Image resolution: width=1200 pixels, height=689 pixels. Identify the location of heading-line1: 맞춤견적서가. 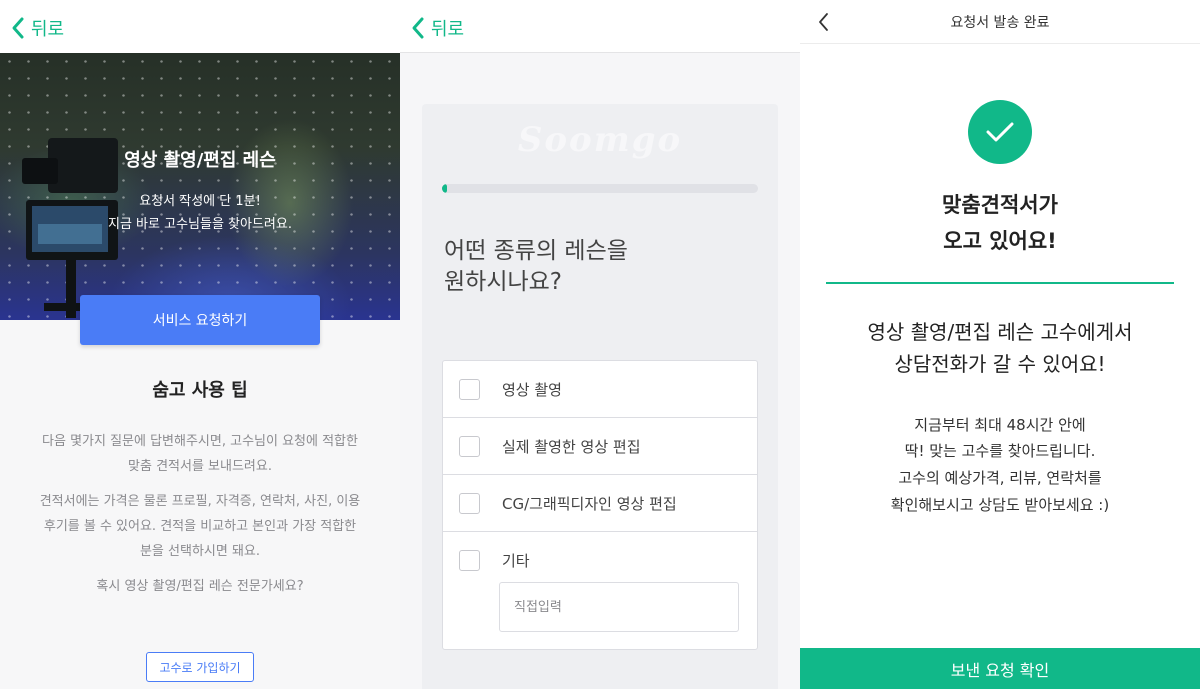
(1000, 205).